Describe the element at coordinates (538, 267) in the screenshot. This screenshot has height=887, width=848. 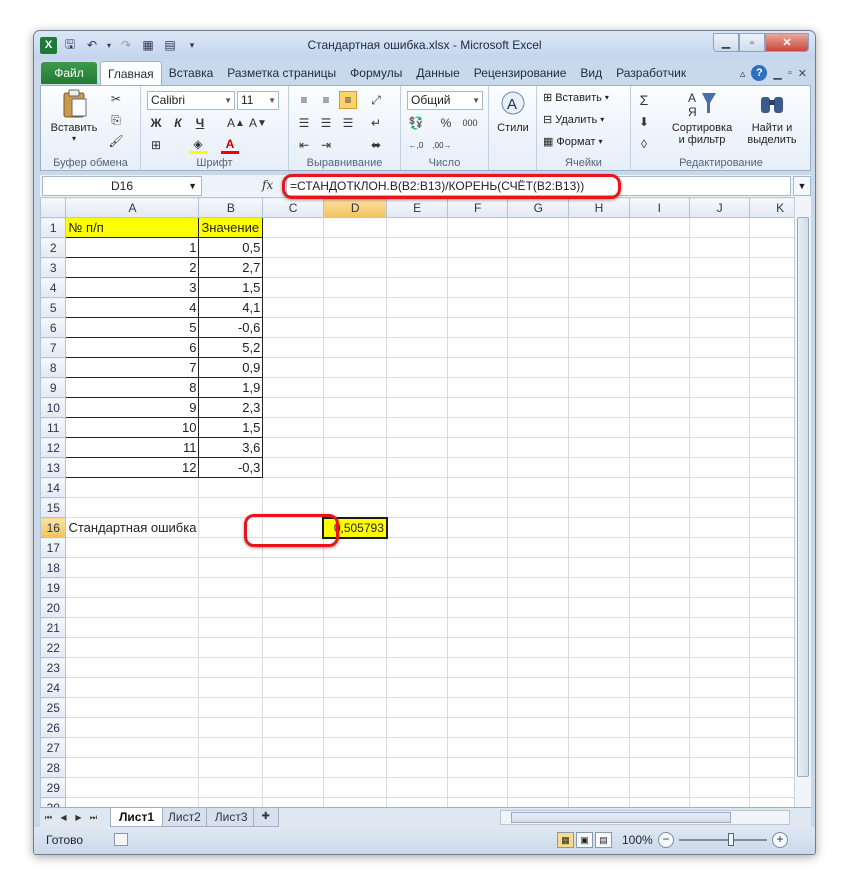
I see `cell-G3` at that location.